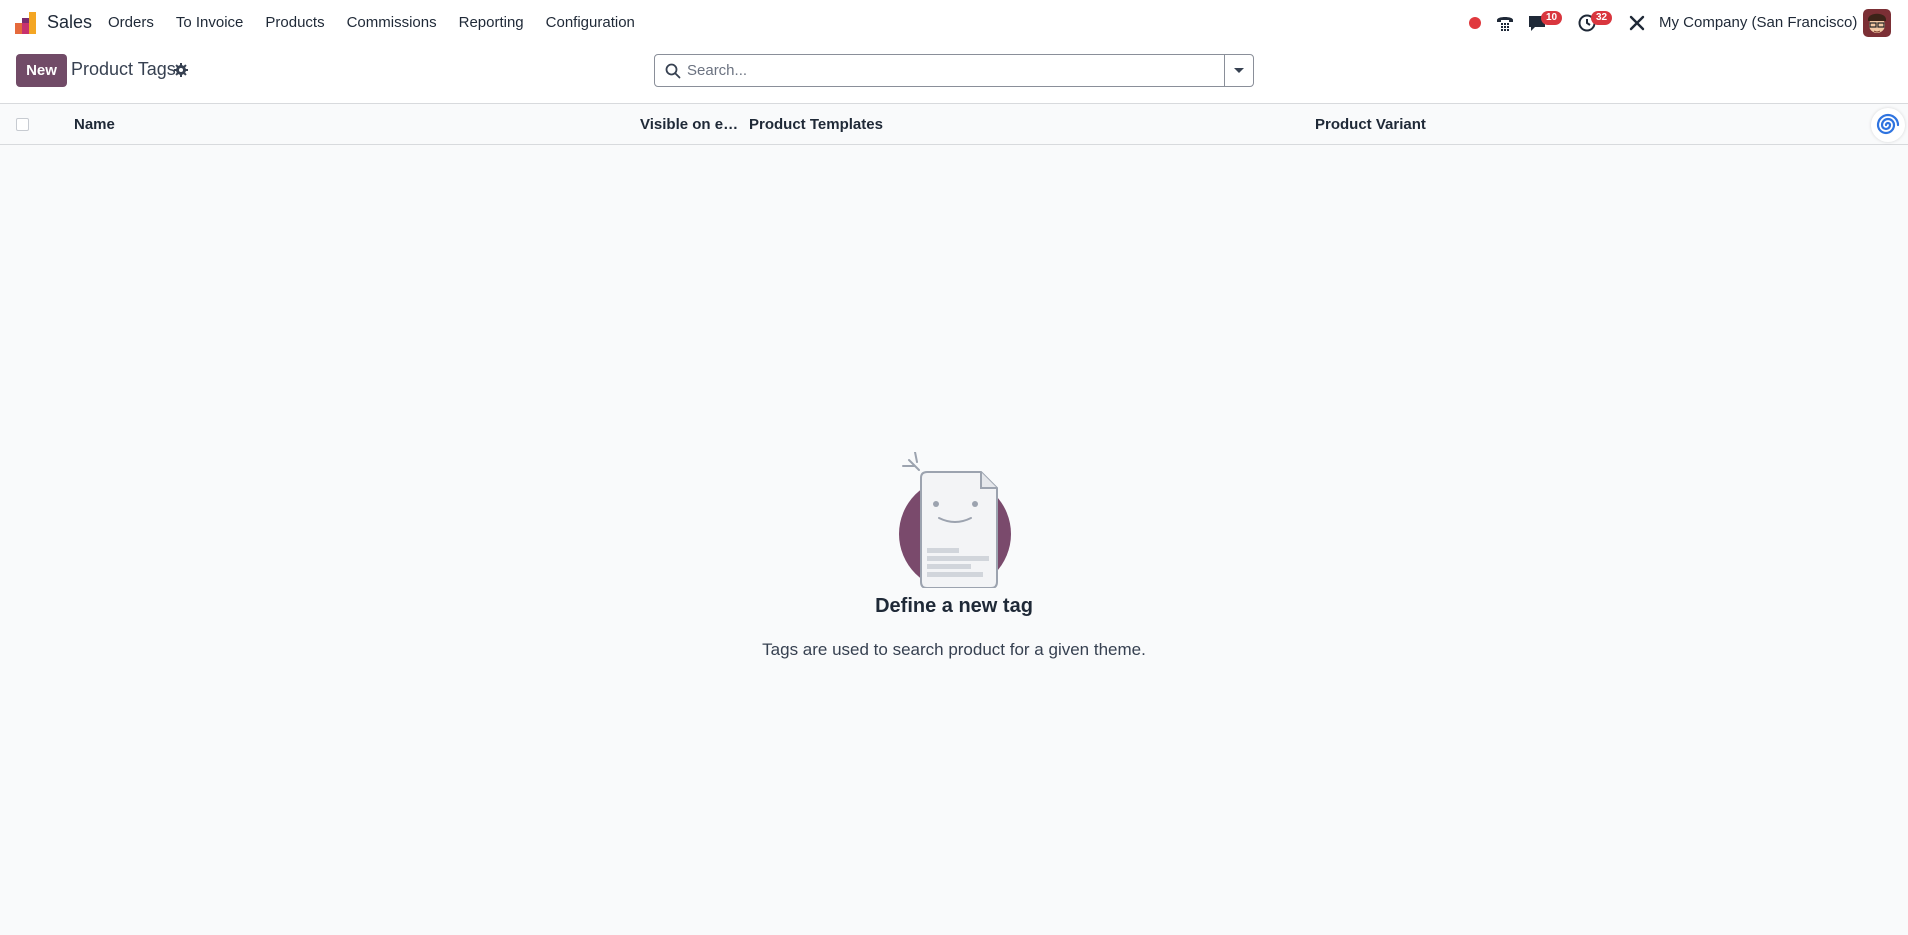 The image size is (1908, 935). What do you see at coordinates (123, 69) in the screenshot?
I see `page-title: Product Tags` at bounding box center [123, 69].